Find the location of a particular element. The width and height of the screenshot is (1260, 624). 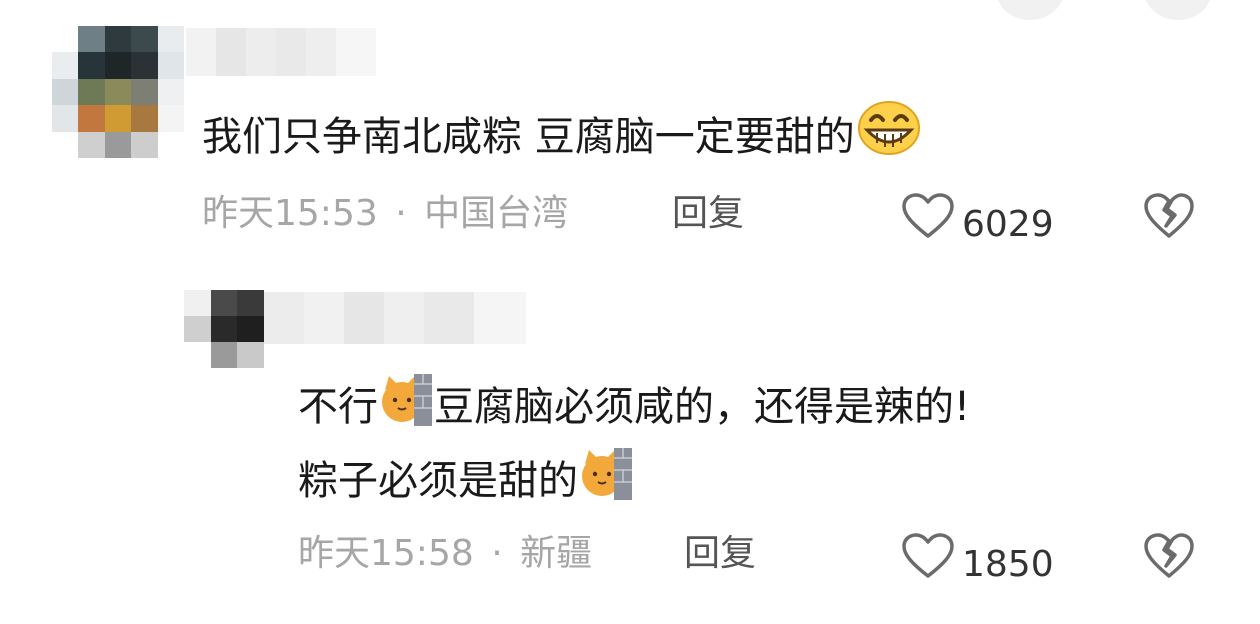

comment-meta: 昨天15:58 · 新疆 is located at coordinates (445, 554).